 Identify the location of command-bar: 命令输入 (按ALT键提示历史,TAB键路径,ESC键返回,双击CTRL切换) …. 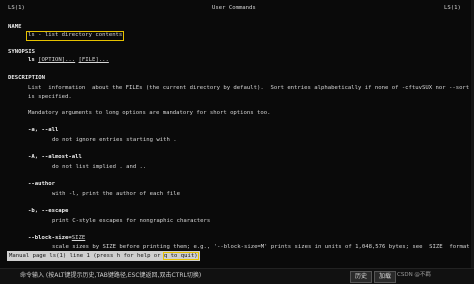
(237, 276).